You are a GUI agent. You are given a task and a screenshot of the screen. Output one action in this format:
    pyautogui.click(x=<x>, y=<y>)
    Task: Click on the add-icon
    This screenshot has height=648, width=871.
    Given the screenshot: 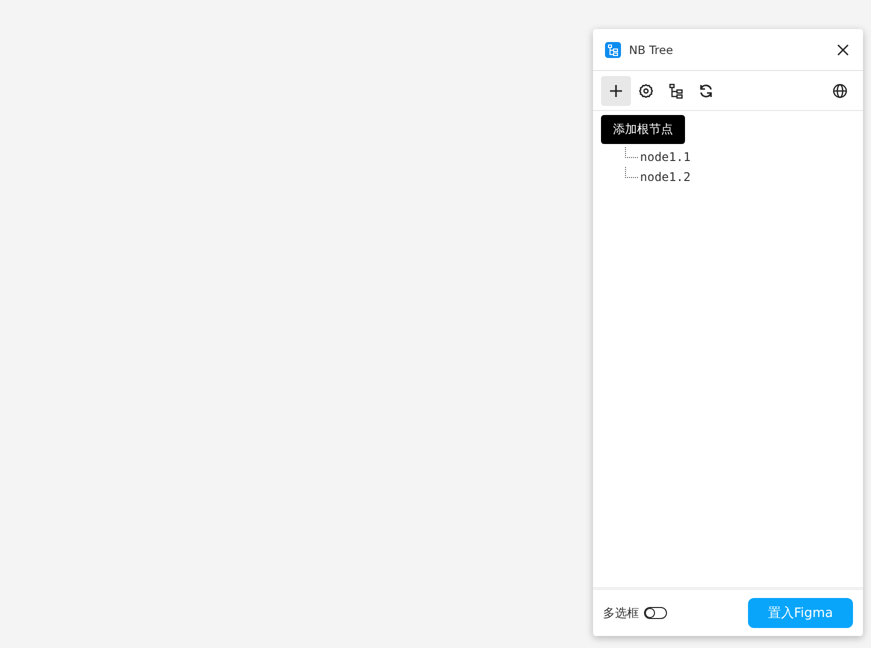 What is the action you would take?
    pyautogui.click(x=616, y=90)
    